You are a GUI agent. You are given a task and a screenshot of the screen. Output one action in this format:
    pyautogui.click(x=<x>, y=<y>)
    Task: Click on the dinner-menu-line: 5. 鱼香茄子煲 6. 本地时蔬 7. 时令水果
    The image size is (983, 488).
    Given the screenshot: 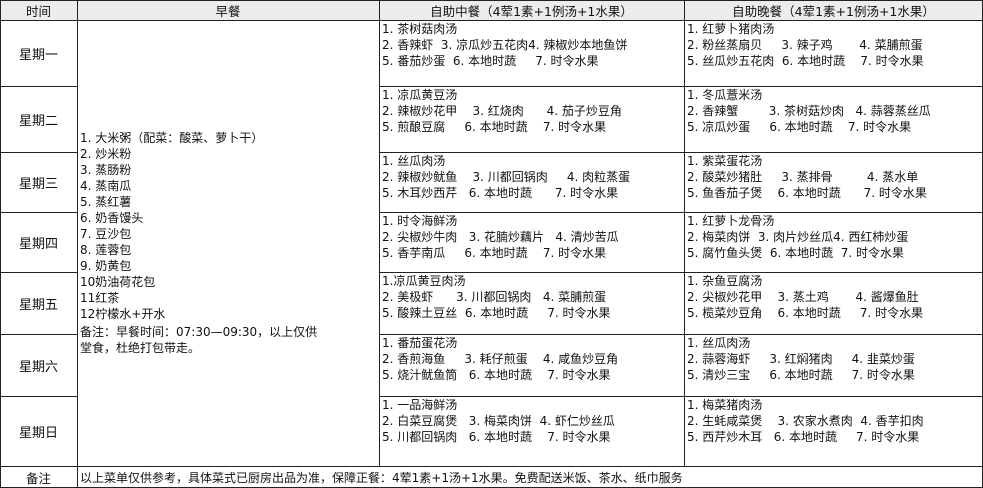 What is the action you would take?
    pyautogui.click(x=807, y=193)
    